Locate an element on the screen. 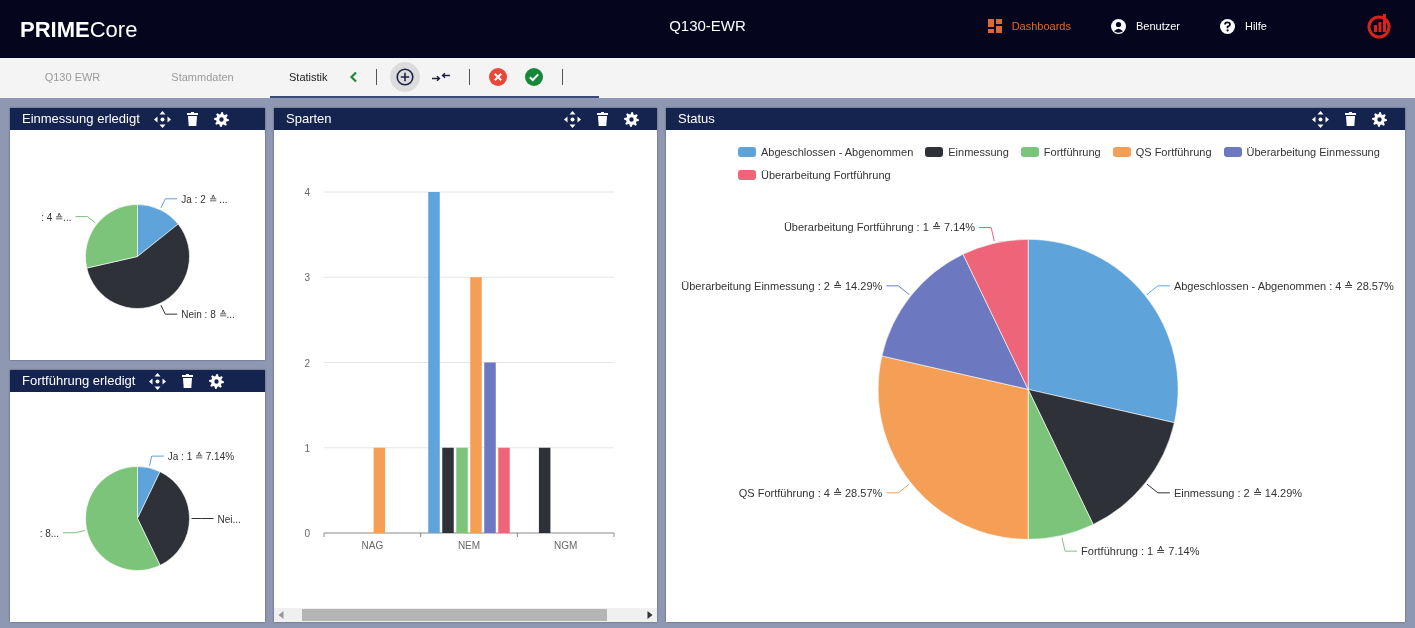 This screenshot has height=628, width=1415. dashboard-icon is located at coordinates (994, 26).